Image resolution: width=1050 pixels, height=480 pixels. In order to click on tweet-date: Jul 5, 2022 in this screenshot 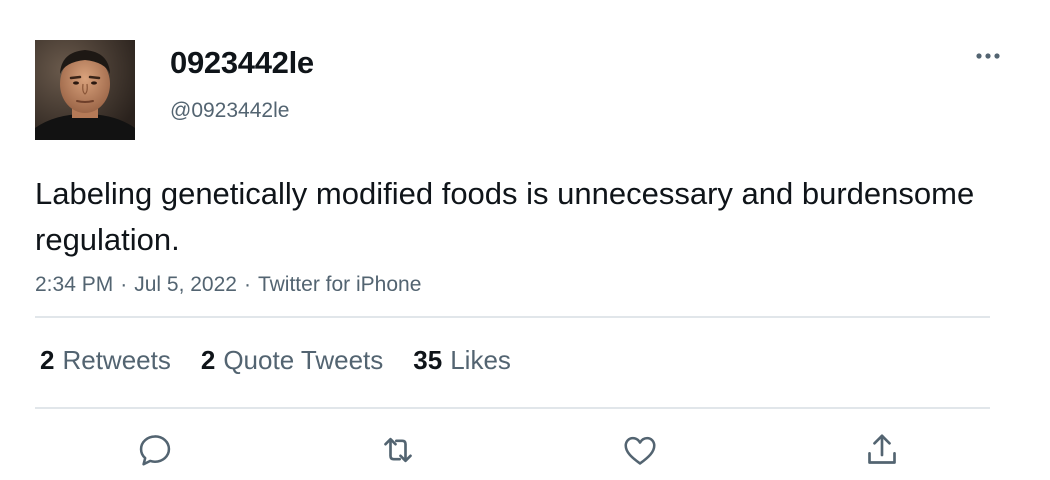, I will do `click(185, 284)`.